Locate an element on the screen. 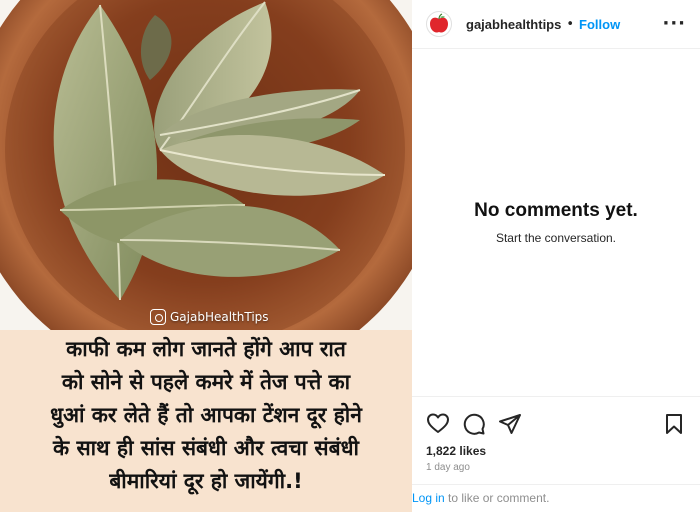 The width and height of the screenshot is (700, 512). action-bar is located at coordinates (556, 418).